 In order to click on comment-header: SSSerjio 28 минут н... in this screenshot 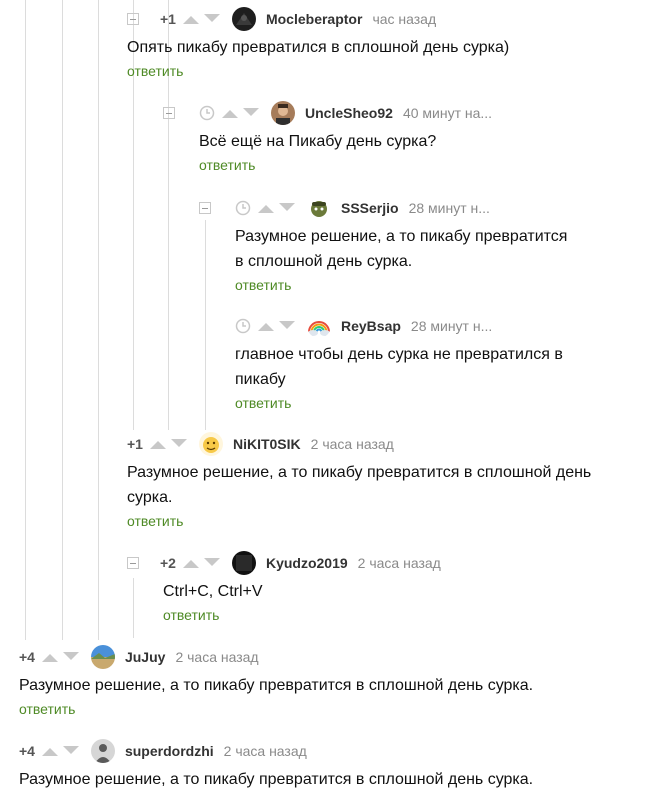, I will do `click(389, 208)`.